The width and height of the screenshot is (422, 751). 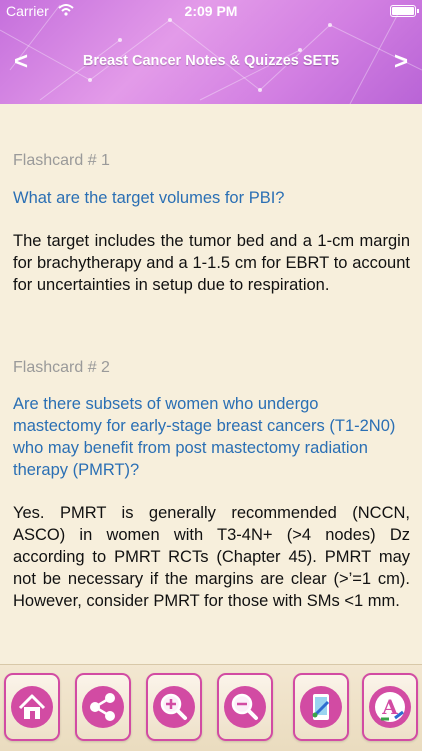 What do you see at coordinates (21, 62) in the screenshot?
I see `previous-set-button: <` at bounding box center [21, 62].